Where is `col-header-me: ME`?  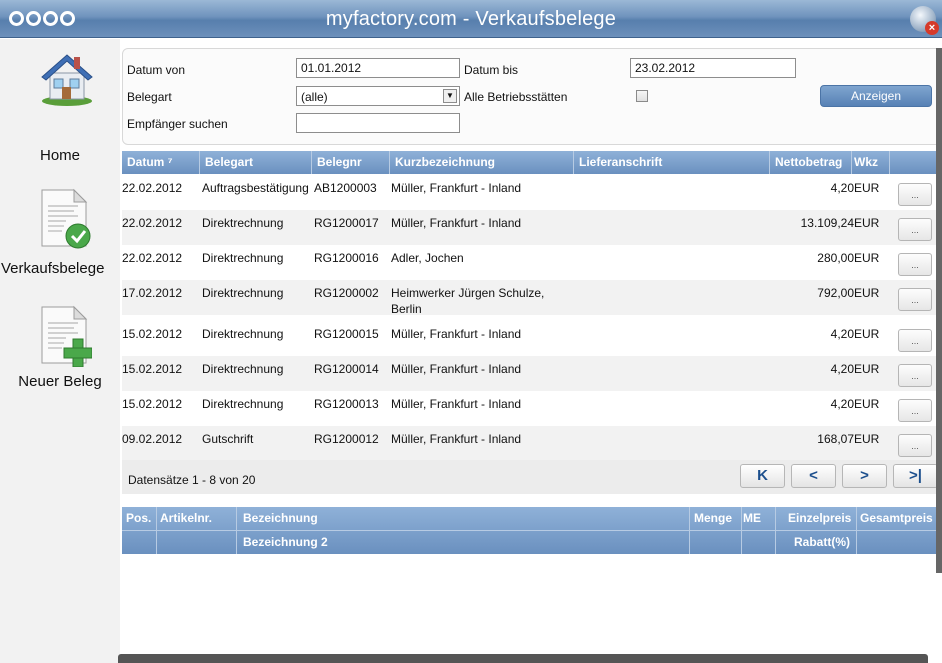
col-header-me: ME is located at coordinates (750, 518).